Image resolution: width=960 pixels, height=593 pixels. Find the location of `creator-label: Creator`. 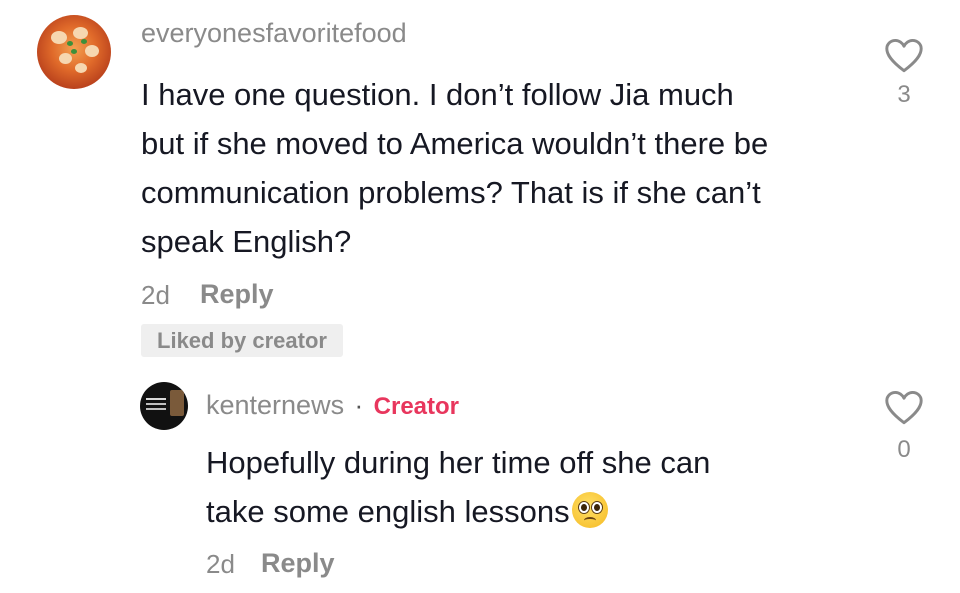

creator-label: Creator is located at coordinates (416, 406).